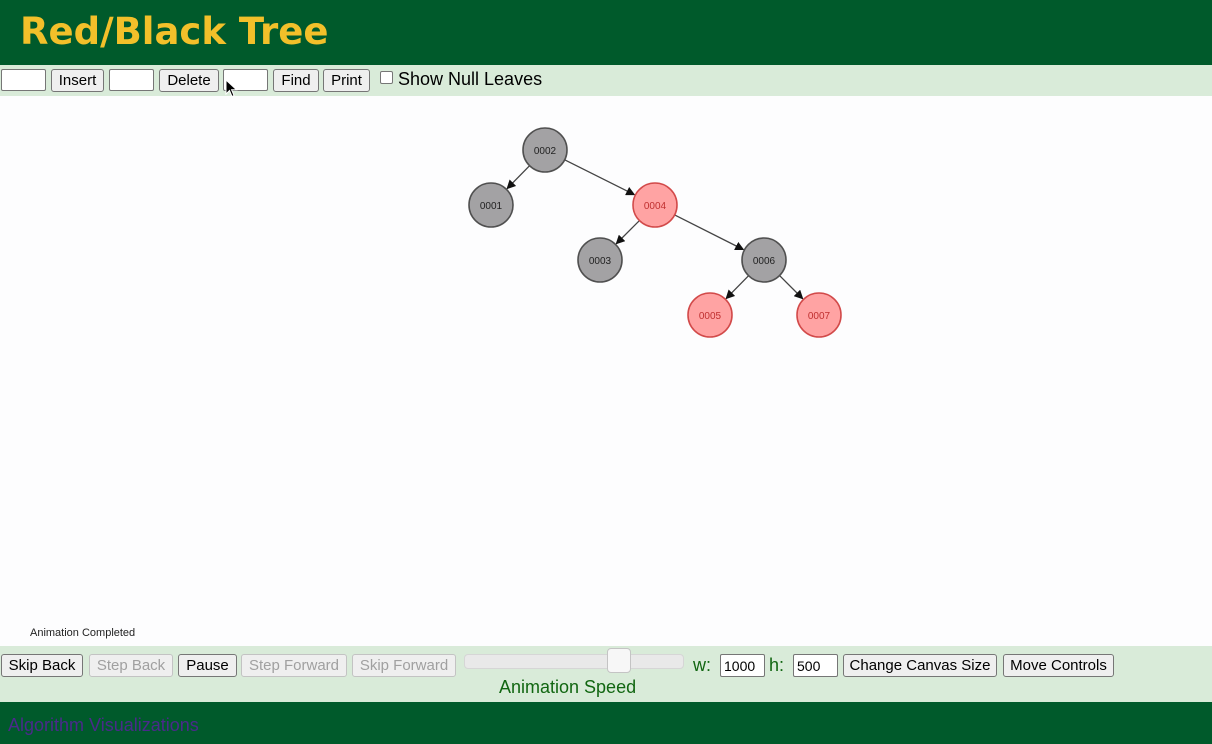  Describe the element at coordinates (103, 725) in the screenshot. I see `algorithm-visualizations-link: Algorithm Visualizations` at that location.